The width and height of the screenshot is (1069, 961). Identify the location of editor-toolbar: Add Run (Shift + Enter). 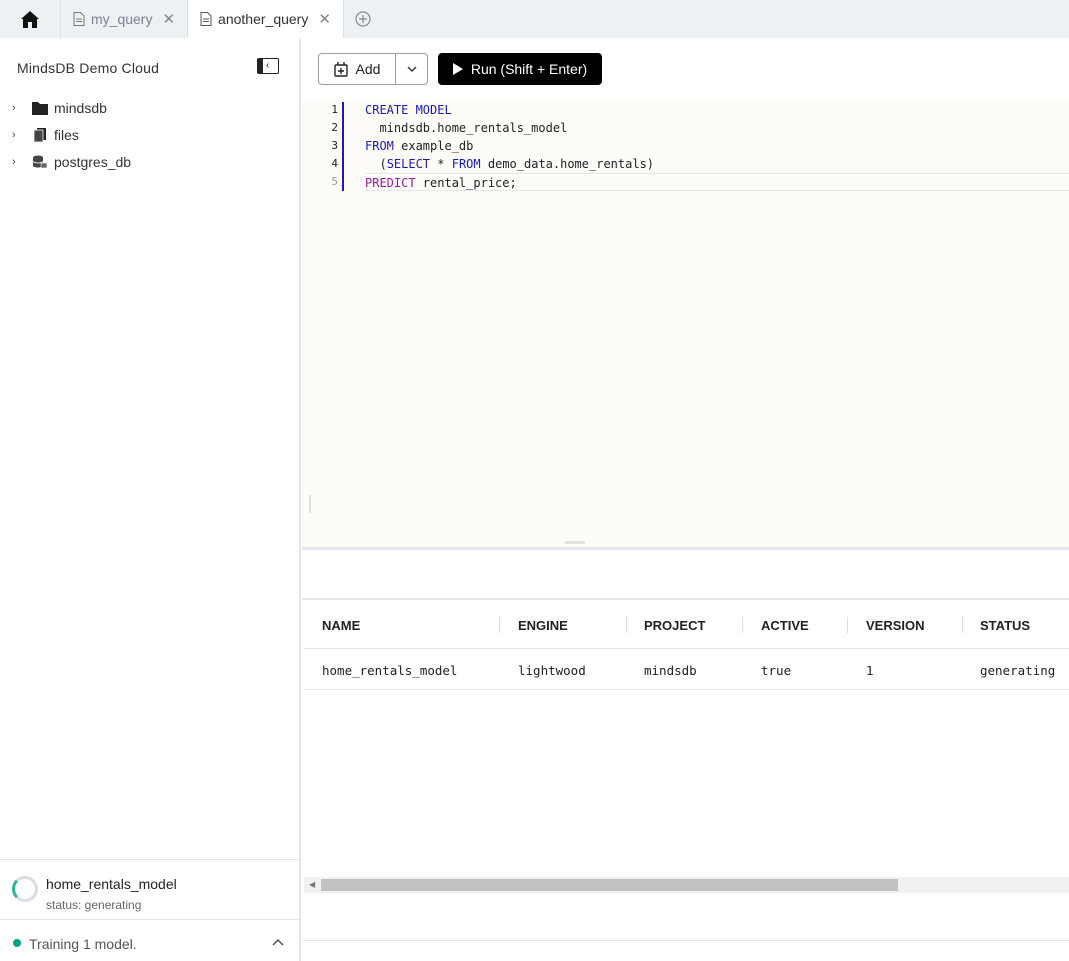
(685, 69).